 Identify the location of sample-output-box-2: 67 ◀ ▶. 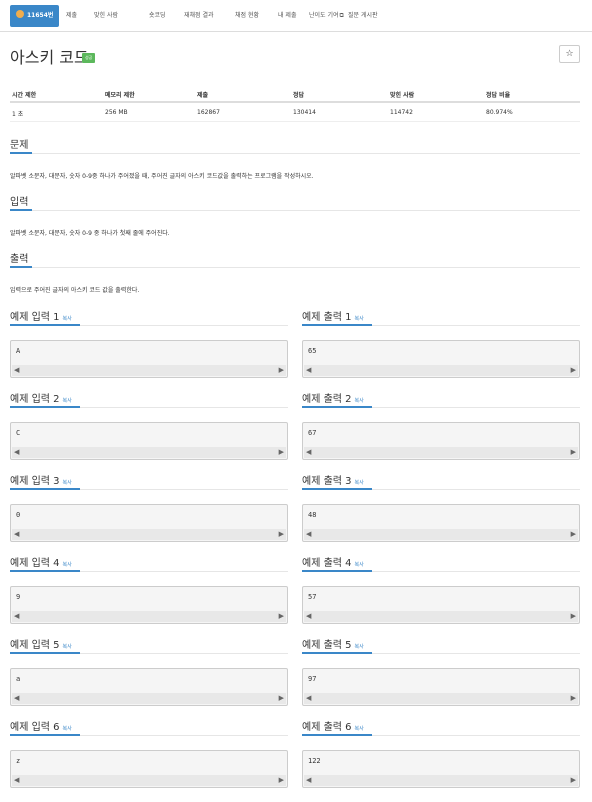
(441, 441).